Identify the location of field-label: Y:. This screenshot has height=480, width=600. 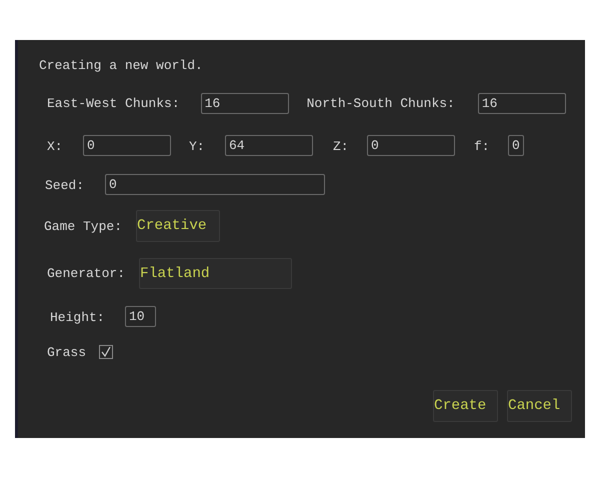
(197, 146).